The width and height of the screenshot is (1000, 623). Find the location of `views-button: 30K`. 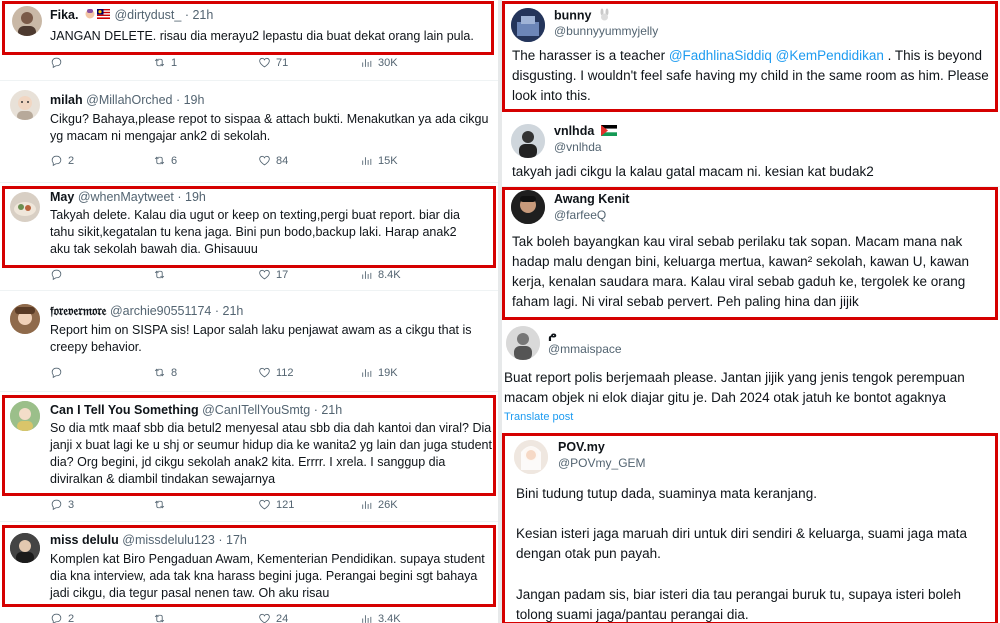

views-button: 30K is located at coordinates (379, 62).